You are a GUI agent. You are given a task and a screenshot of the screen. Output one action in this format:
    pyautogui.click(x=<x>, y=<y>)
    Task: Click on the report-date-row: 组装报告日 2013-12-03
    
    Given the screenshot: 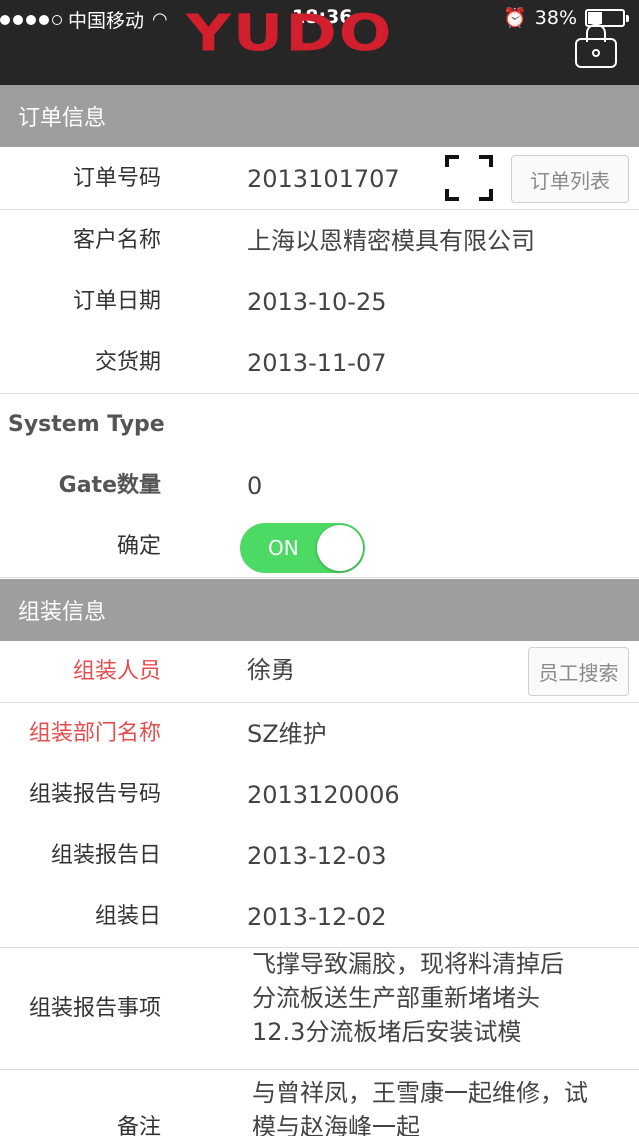 What is the action you would take?
    pyautogui.click(x=319, y=856)
    